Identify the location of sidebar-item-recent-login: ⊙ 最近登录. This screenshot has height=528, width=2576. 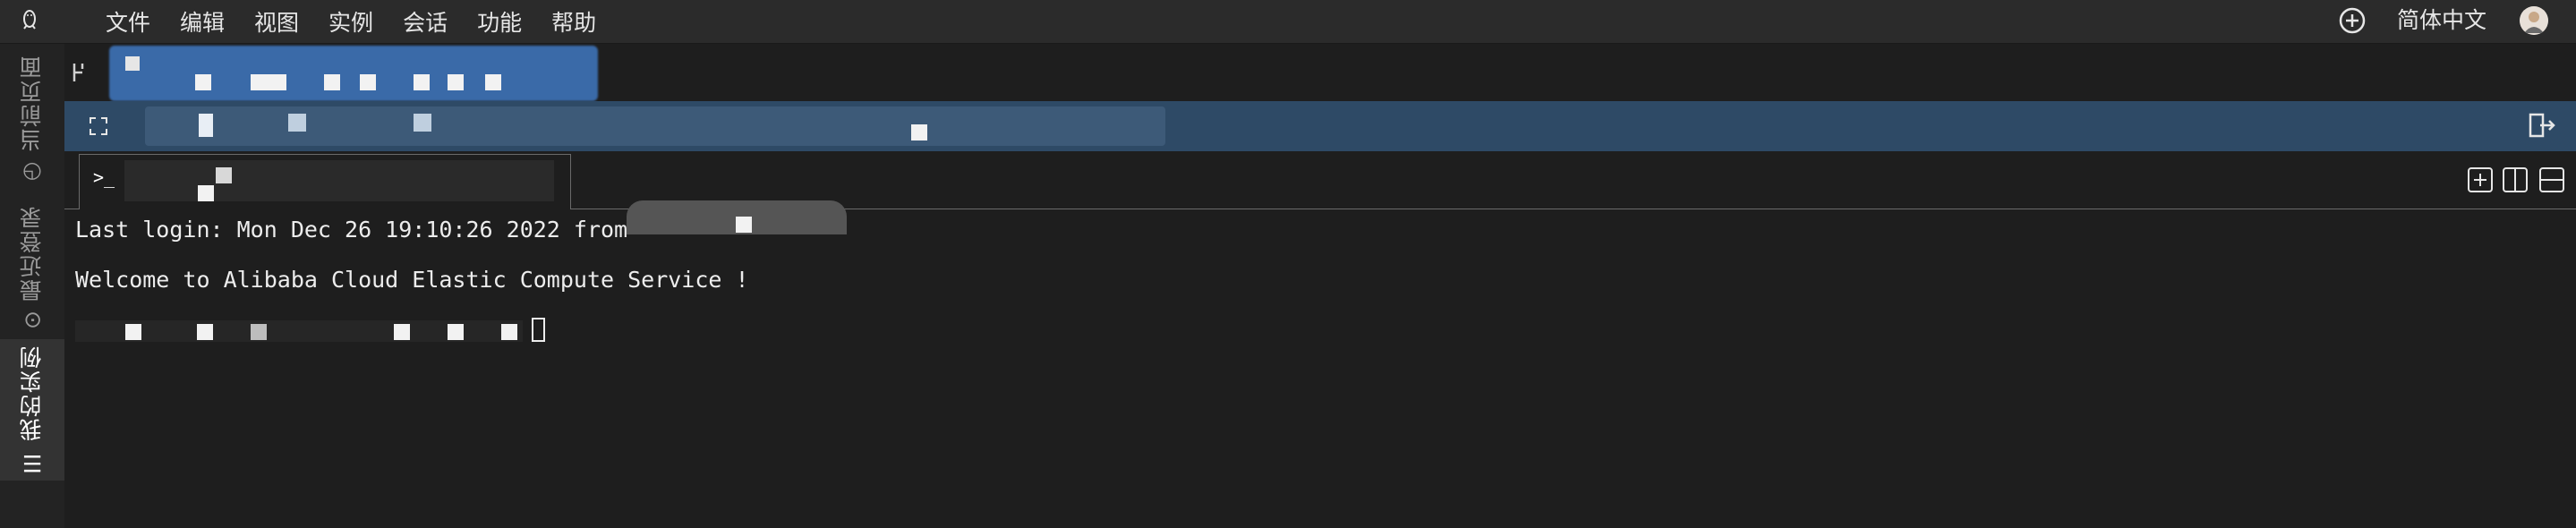
(32, 267).